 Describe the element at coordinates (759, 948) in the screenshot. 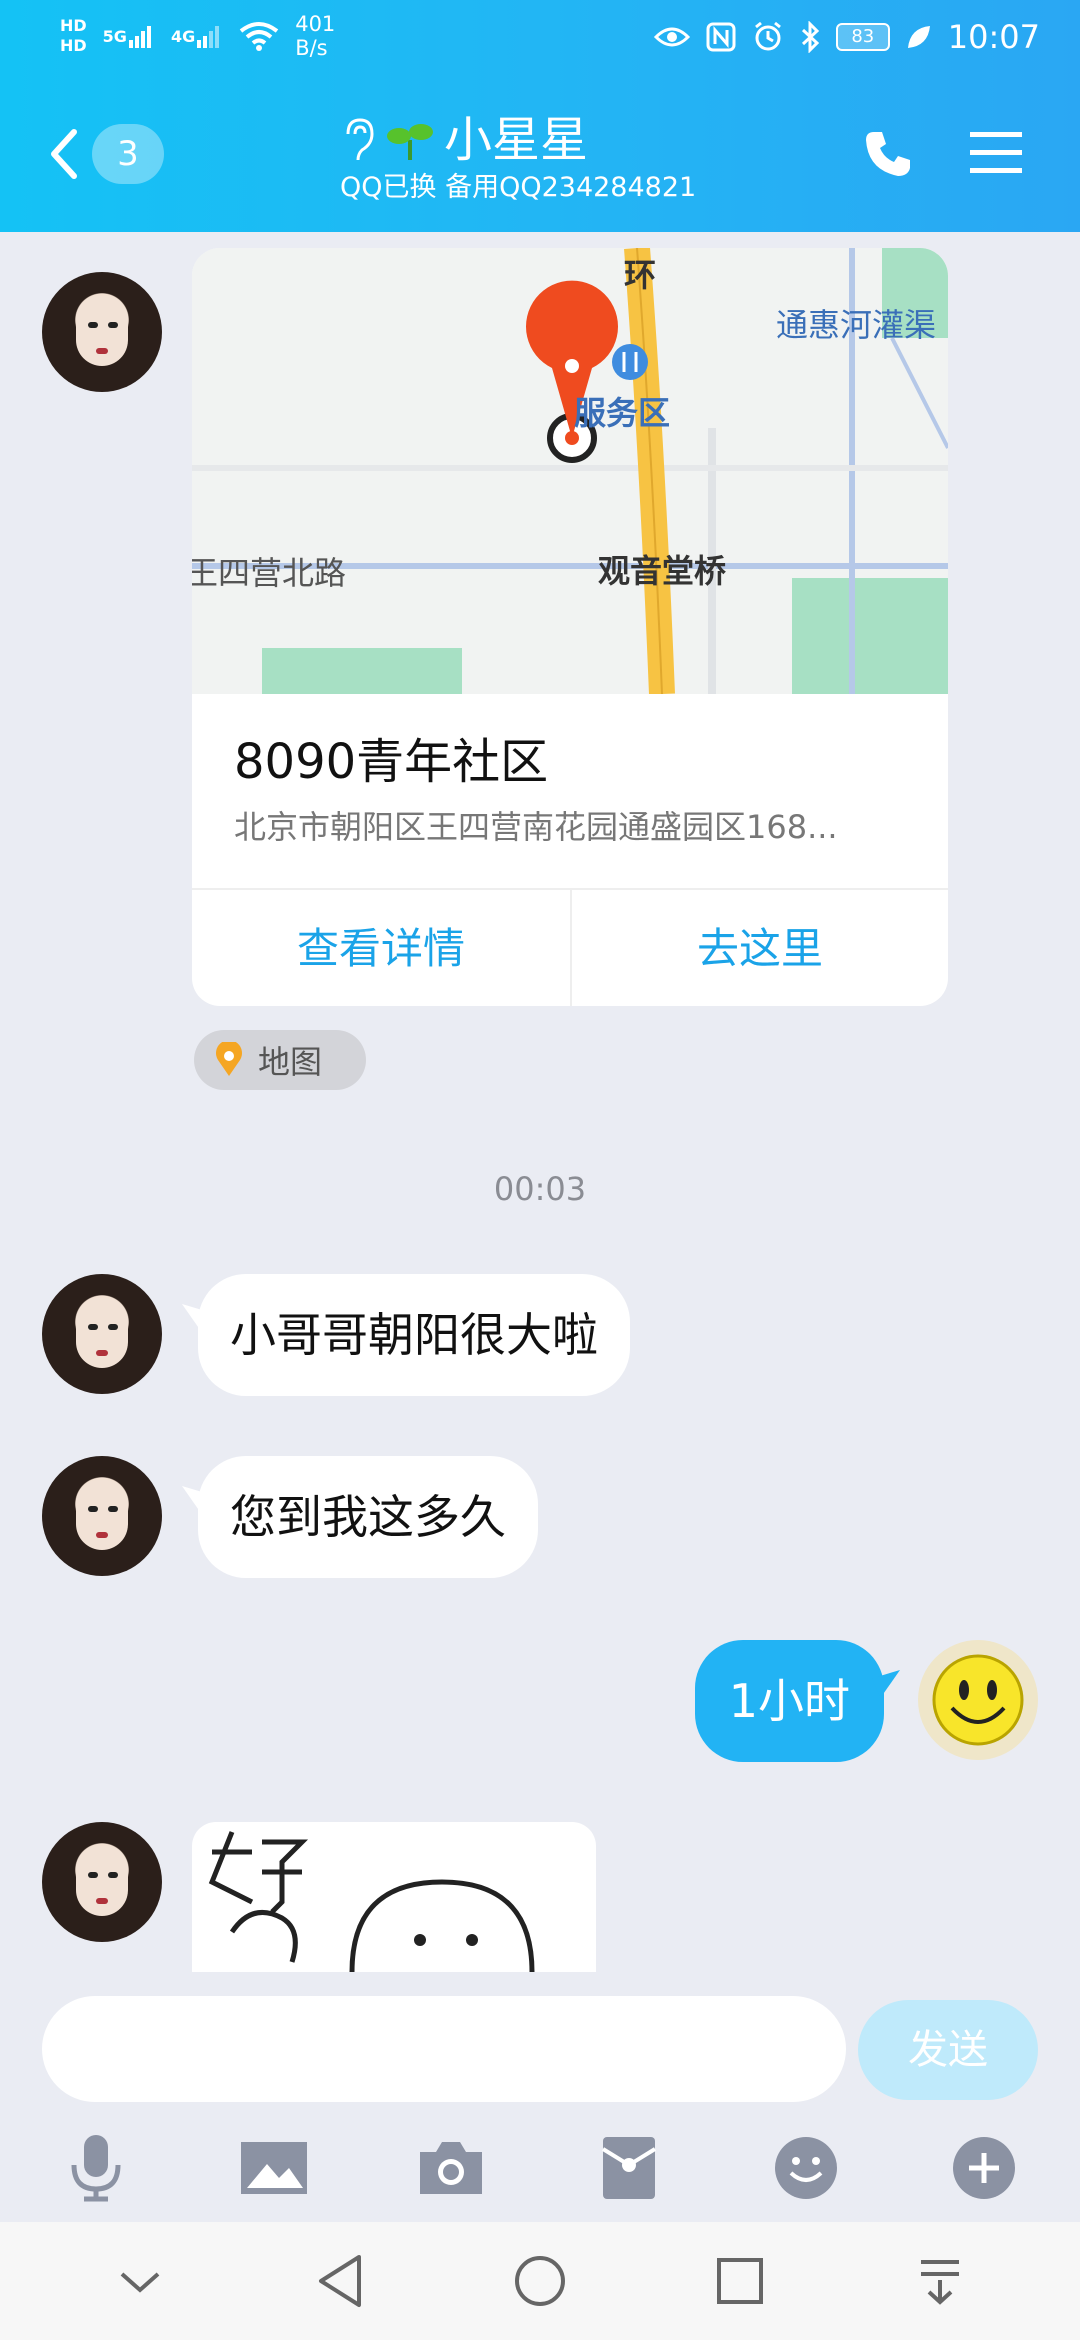

I see `navigate-here-button: 去这里` at that location.